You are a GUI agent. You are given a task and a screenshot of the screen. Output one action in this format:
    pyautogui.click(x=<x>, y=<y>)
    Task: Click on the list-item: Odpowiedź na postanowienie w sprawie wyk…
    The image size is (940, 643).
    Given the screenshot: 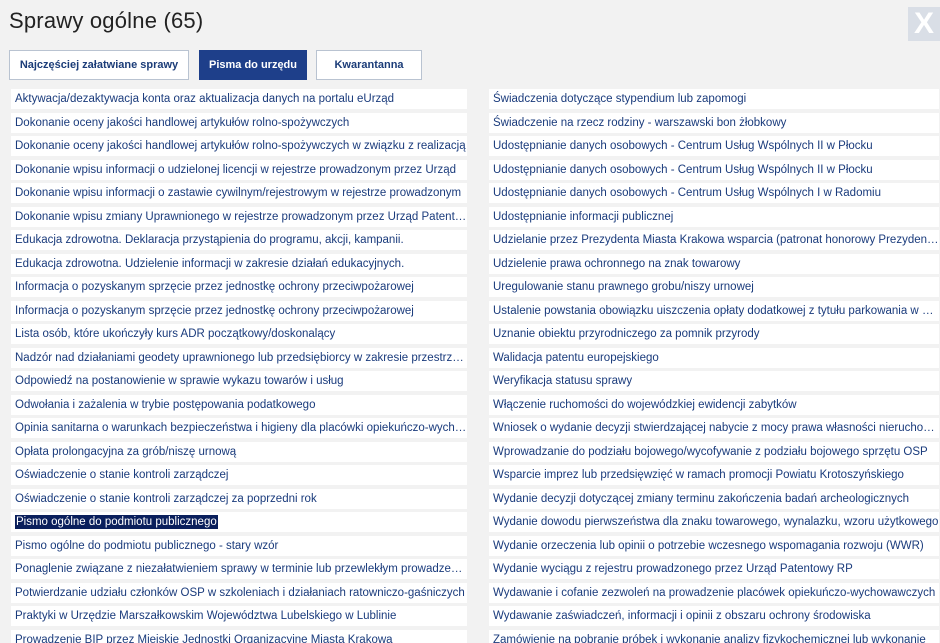 What is the action you would take?
    pyautogui.click(x=239, y=381)
    